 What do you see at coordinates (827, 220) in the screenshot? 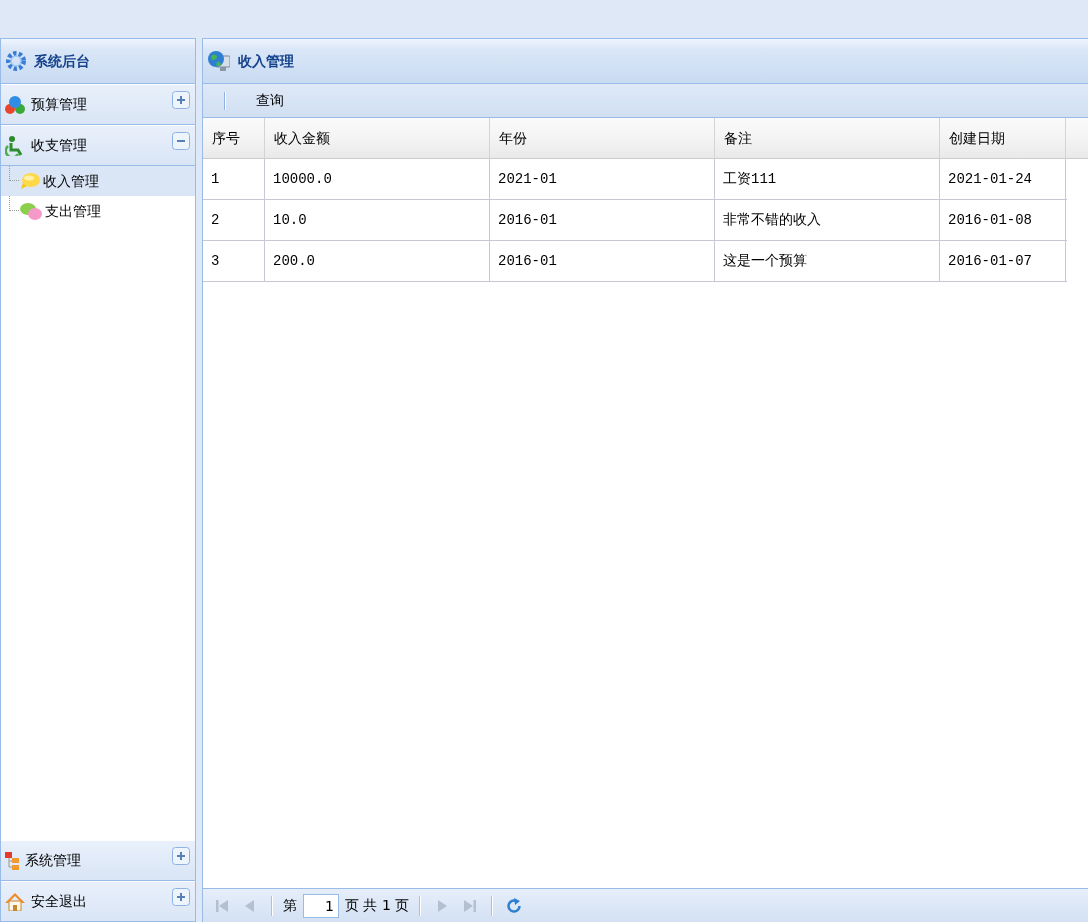
I see `table-cell: 非常不错的收入` at bounding box center [827, 220].